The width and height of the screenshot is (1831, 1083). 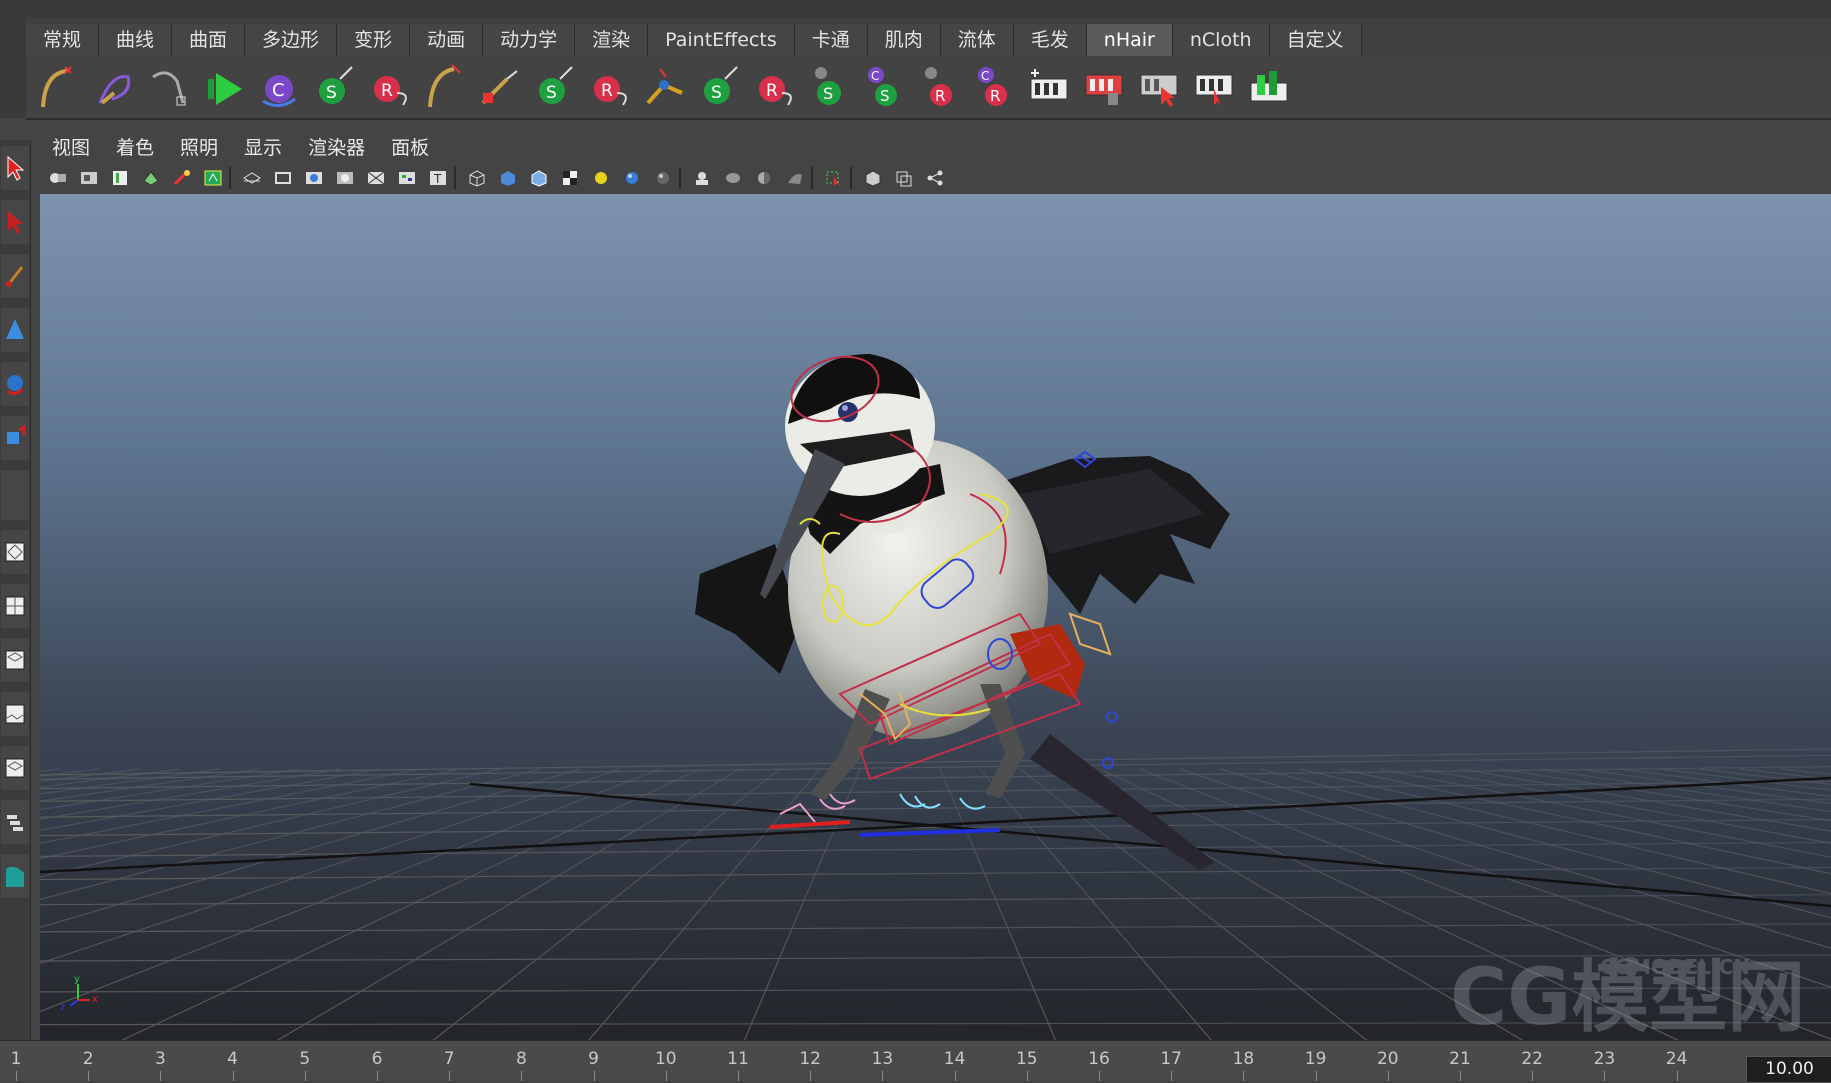 I want to click on panel-menu-item: 照明, so click(x=199, y=146).